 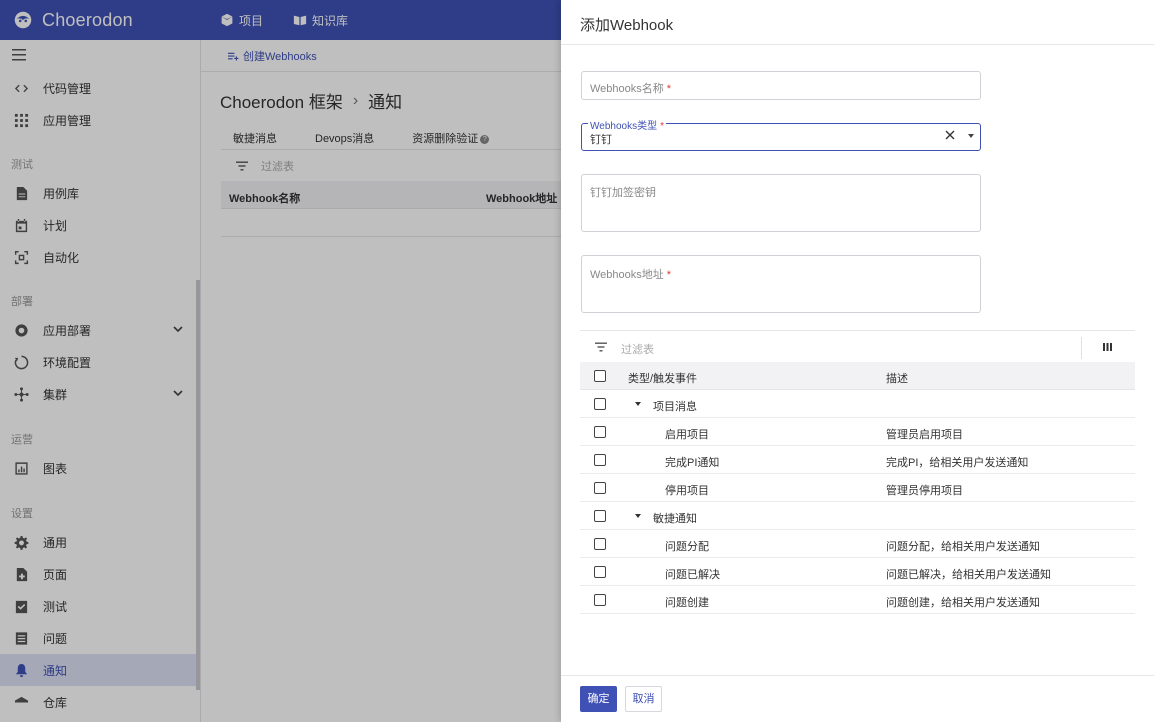 What do you see at coordinates (675, 519) in the screenshot?
I see `row-type: 敏捷通知` at bounding box center [675, 519].